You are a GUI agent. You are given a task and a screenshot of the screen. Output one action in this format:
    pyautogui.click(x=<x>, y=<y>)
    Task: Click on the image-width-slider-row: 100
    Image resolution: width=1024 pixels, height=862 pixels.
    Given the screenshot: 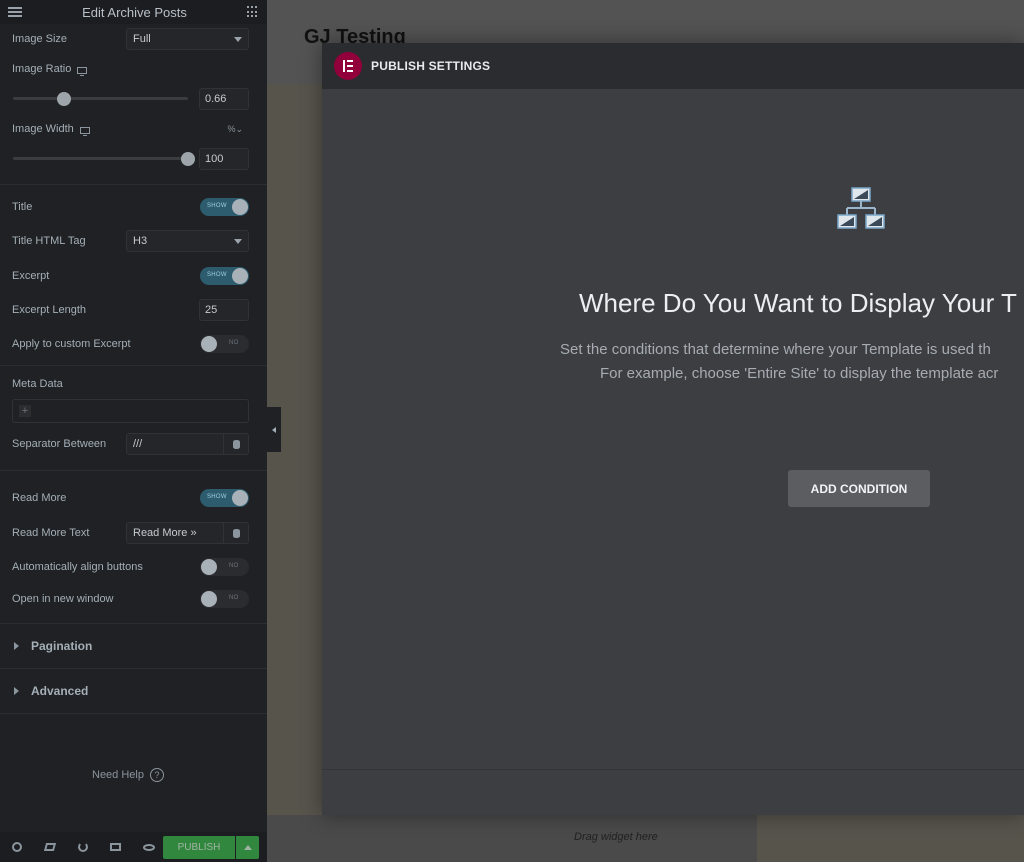 What is the action you would take?
    pyautogui.click(x=133, y=159)
    